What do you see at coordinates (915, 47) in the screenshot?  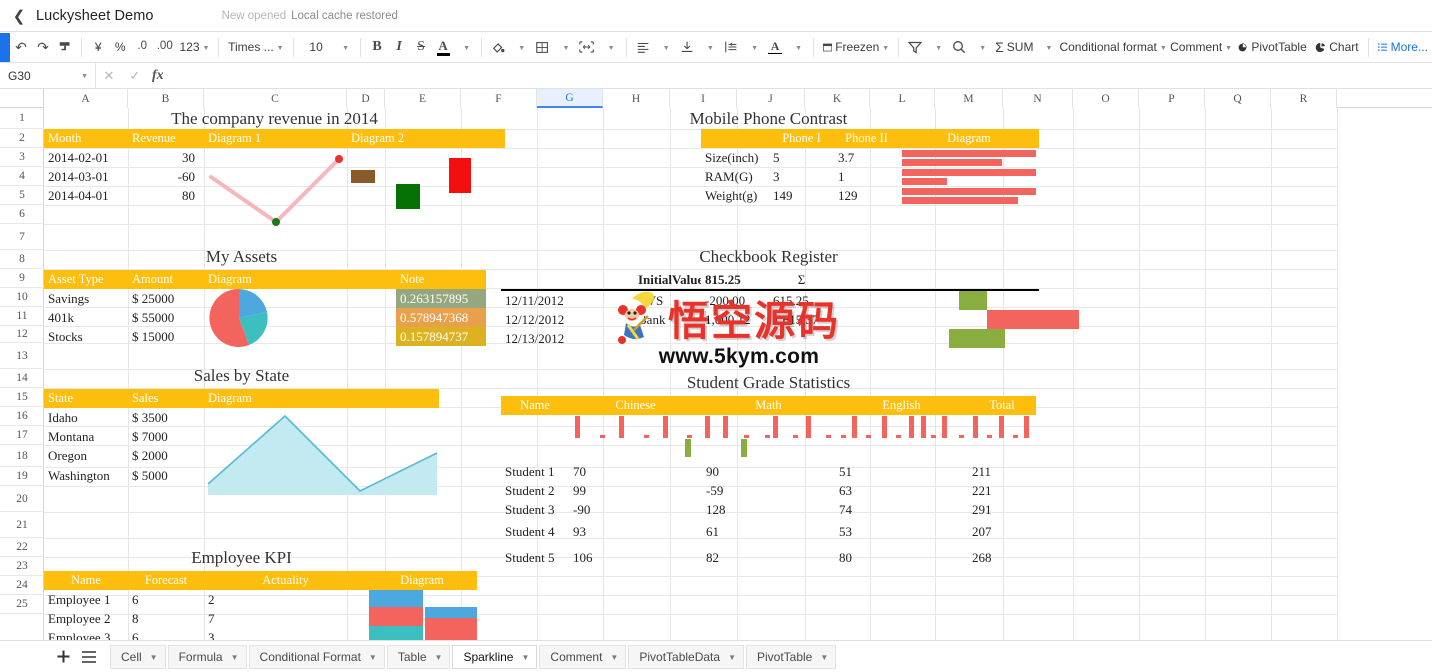 I see `filter-button` at bounding box center [915, 47].